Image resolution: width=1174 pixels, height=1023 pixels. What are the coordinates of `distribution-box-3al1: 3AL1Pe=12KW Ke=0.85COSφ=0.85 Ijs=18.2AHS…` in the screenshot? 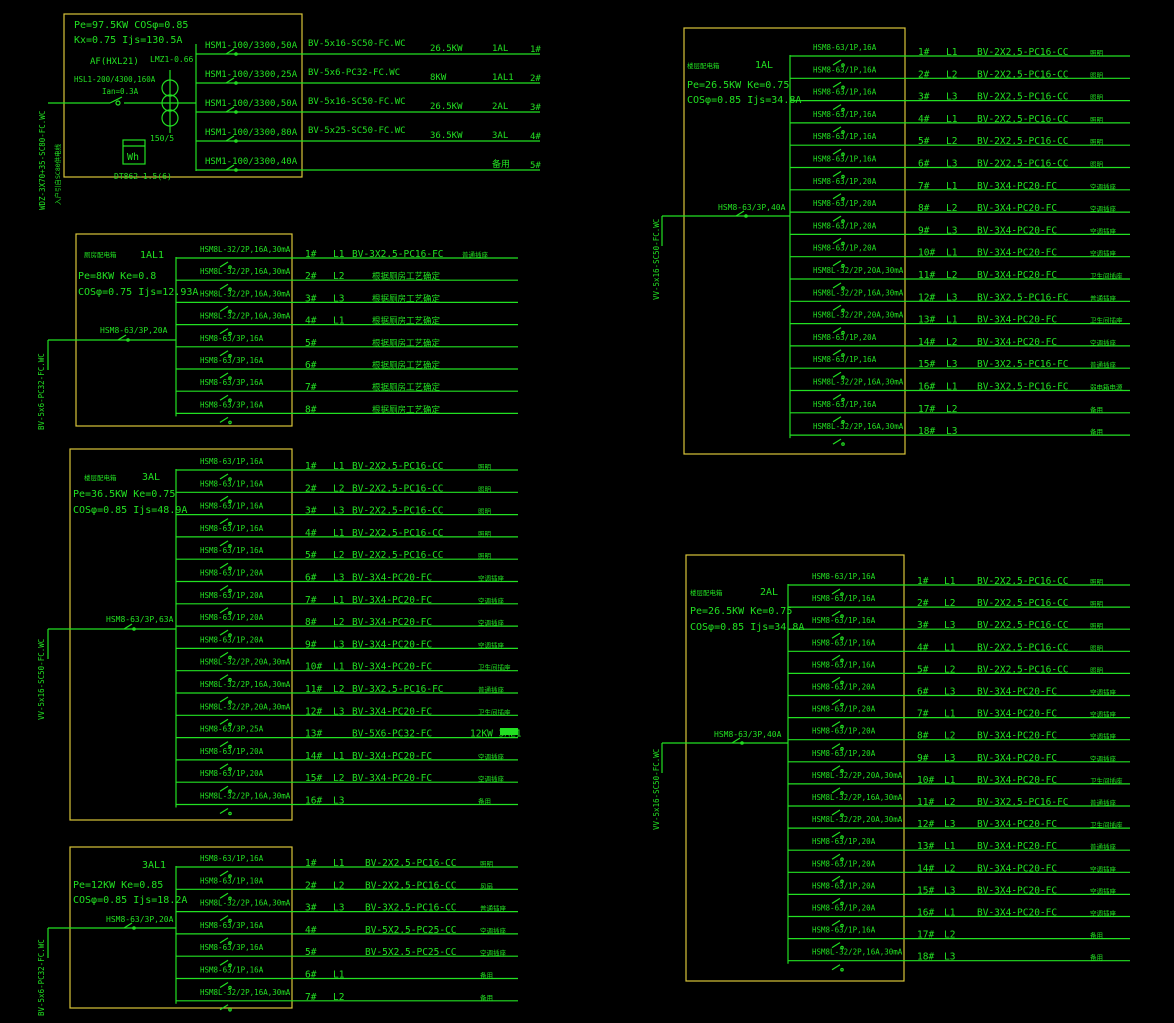 It's located at (277, 931).